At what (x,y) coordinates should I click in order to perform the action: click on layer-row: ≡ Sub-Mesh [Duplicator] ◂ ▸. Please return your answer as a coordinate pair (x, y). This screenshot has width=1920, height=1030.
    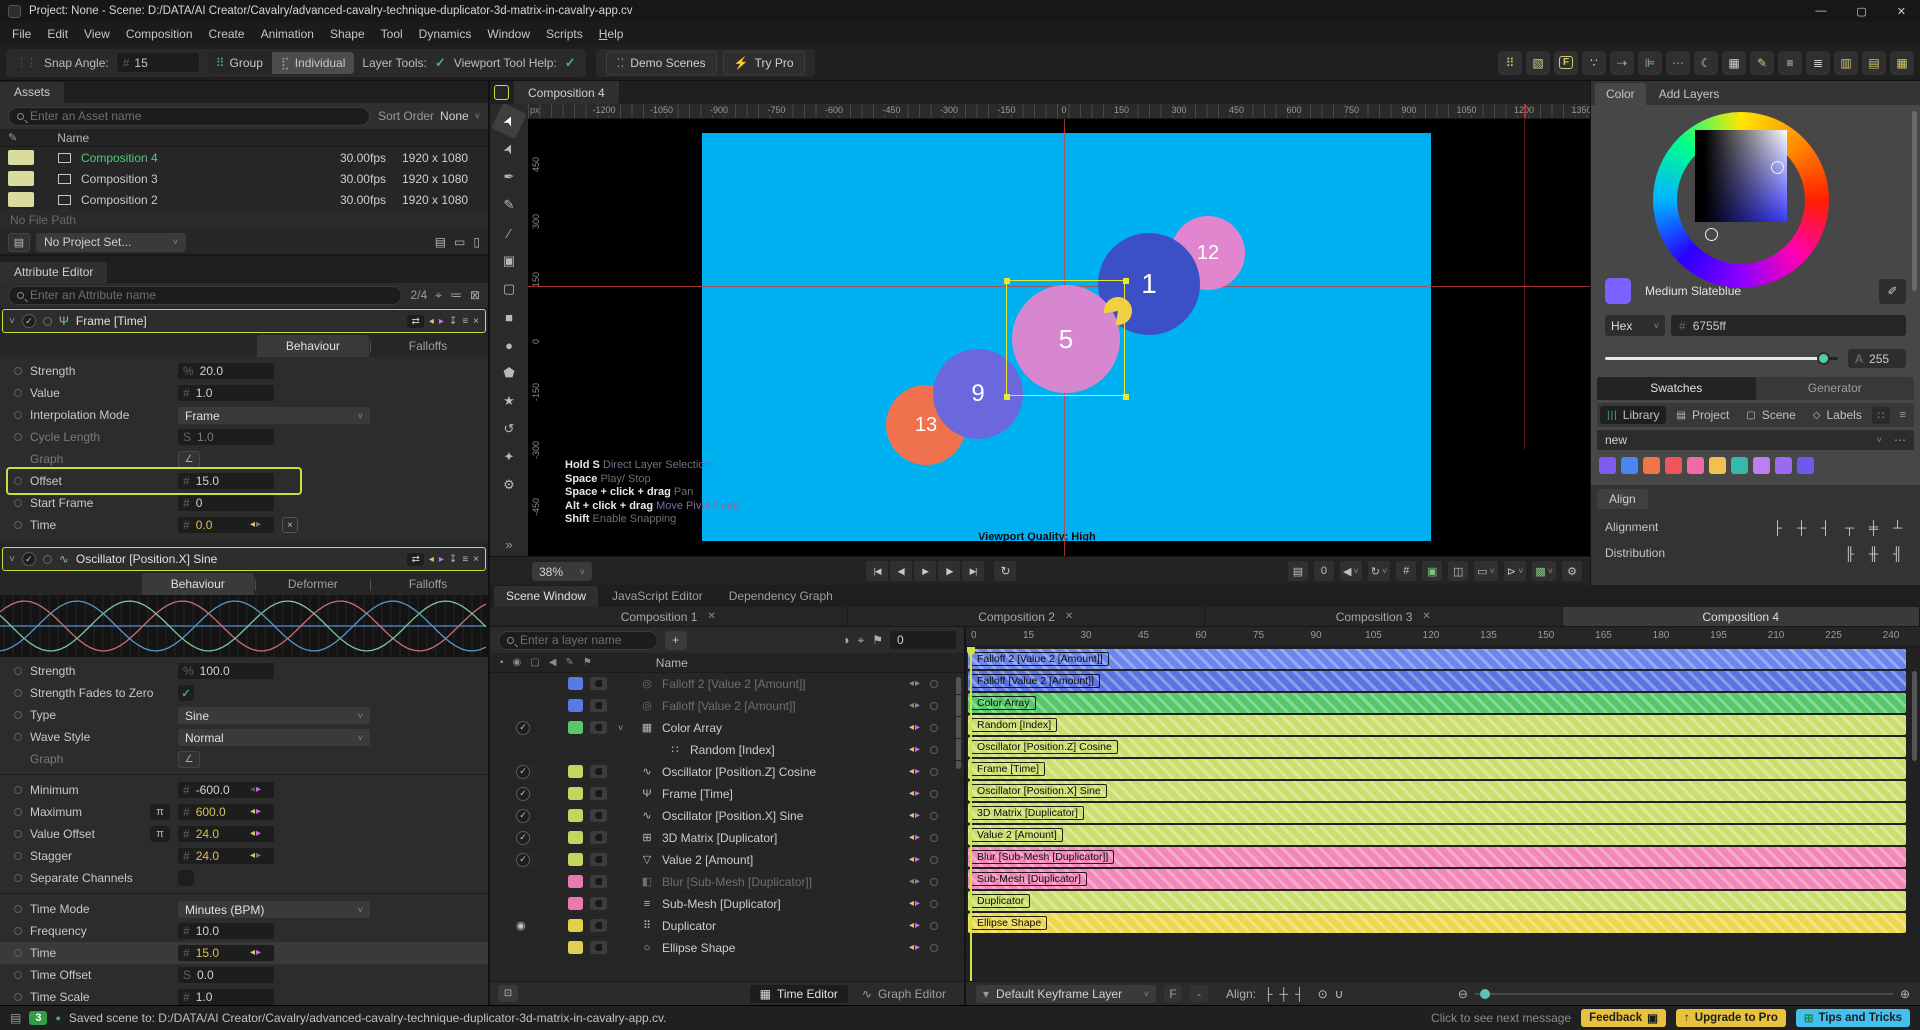
    Looking at the image, I should click on (727, 904).